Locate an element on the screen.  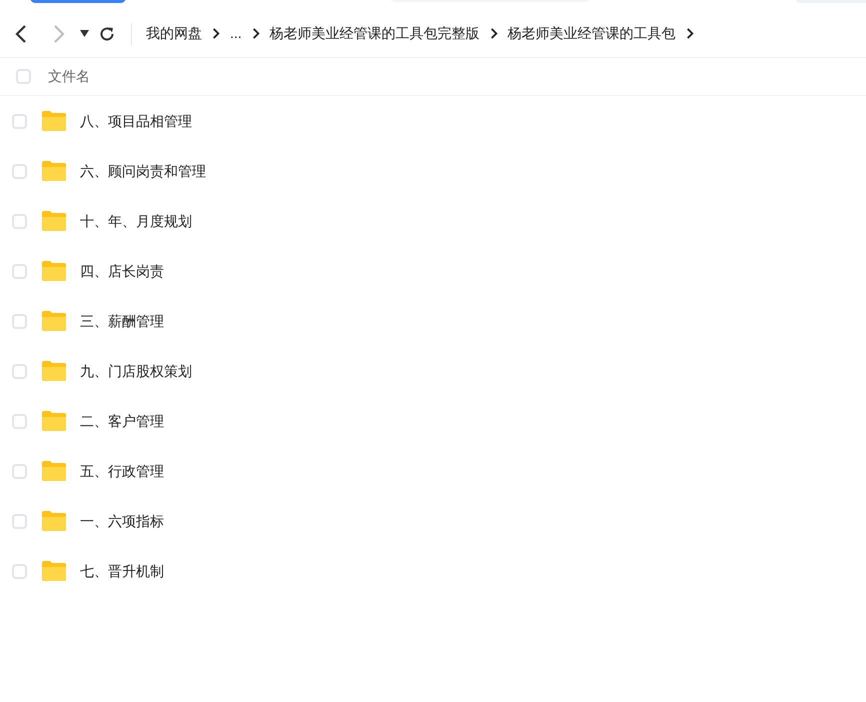
dropdown-icon is located at coordinates (84, 33).